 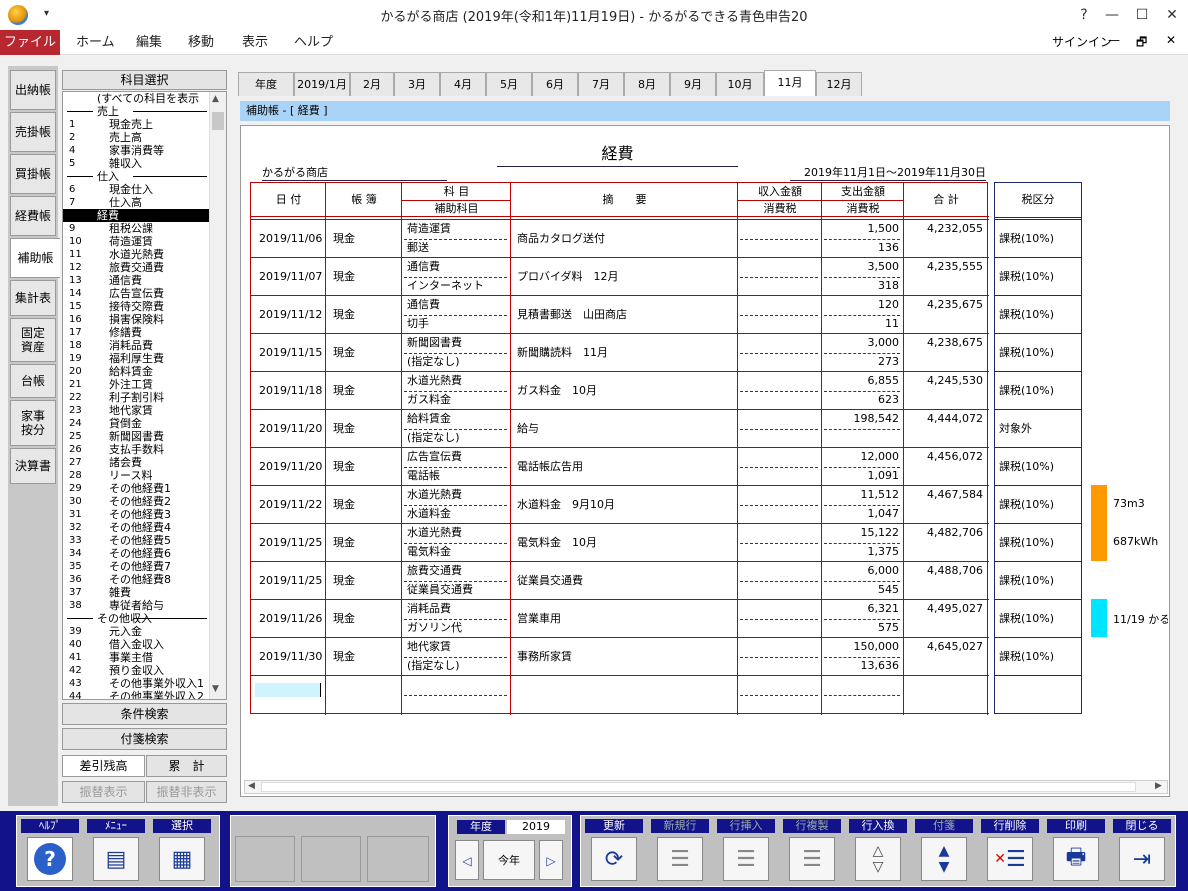 What do you see at coordinates (862, 324) in the screenshot?
I see `expense-tax-cell: 11` at bounding box center [862, 324].